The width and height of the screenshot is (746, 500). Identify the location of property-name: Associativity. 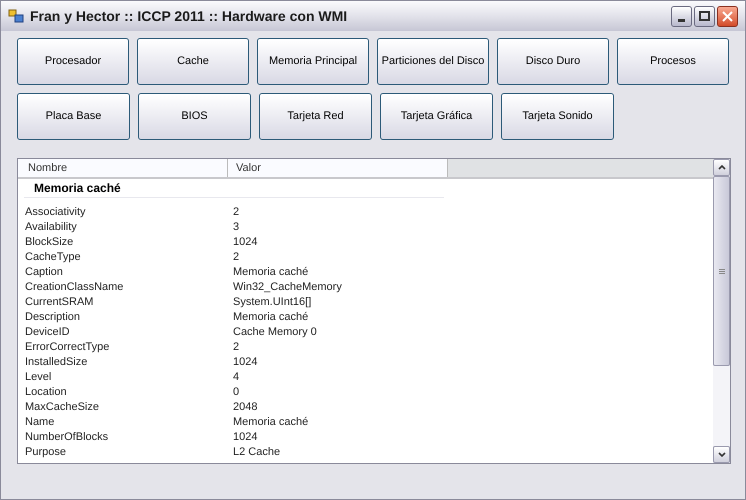
(55, 212).